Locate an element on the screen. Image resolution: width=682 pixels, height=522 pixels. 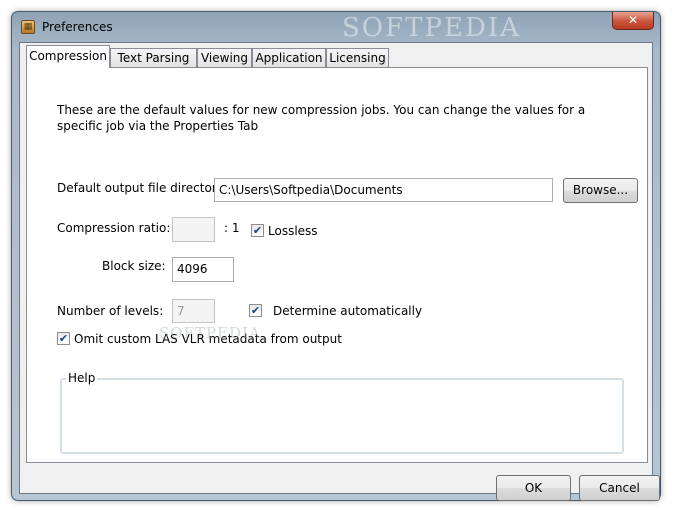
tab-licensing: Licensing is located at coordinates (357, 57).